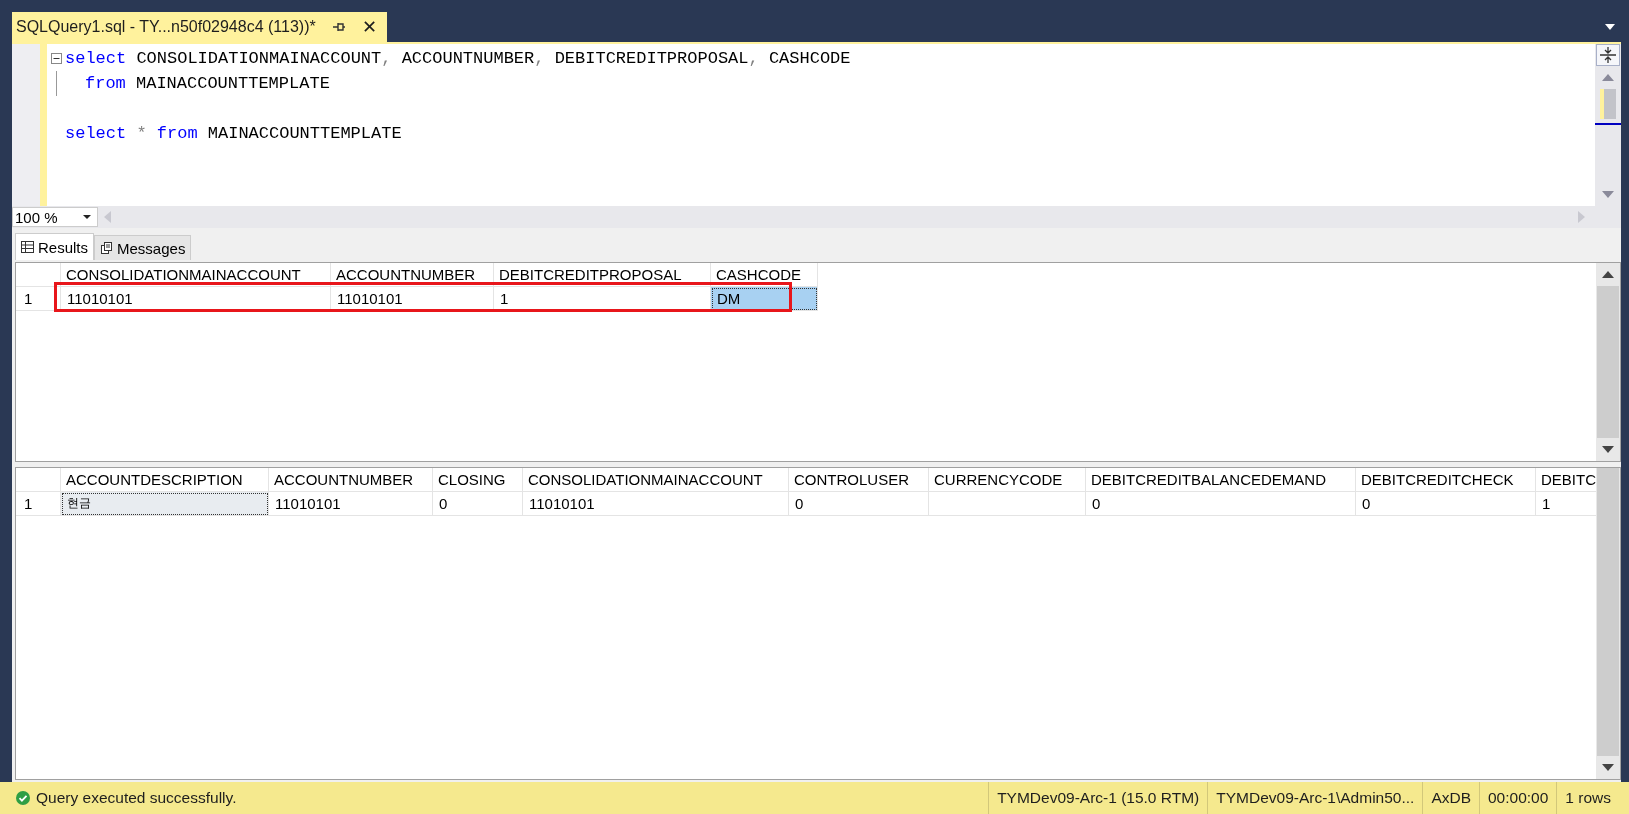 This screenshot has height=814, width=1629. I want to click on table-cell, so click(1007, 504).